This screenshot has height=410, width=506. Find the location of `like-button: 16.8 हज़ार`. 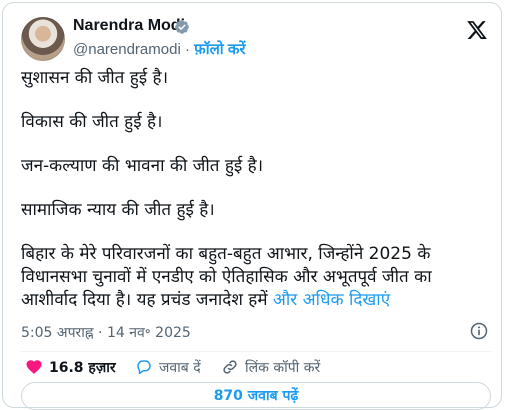

like-button: 16.8 हज़ार is located at coordinates (70, 367).